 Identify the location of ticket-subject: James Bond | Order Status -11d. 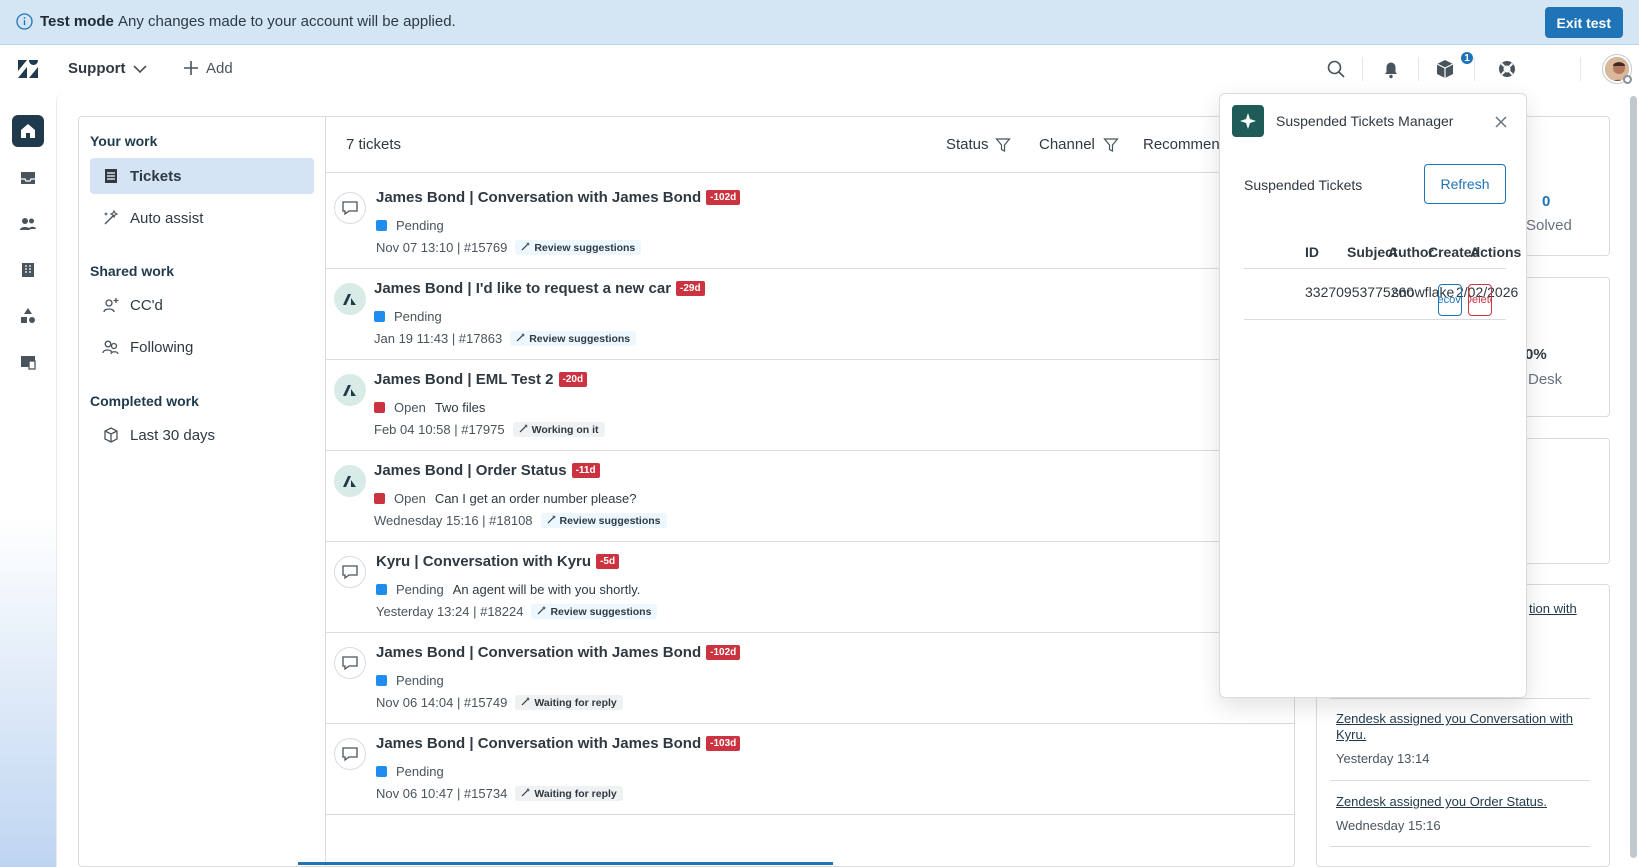
(487, 470).